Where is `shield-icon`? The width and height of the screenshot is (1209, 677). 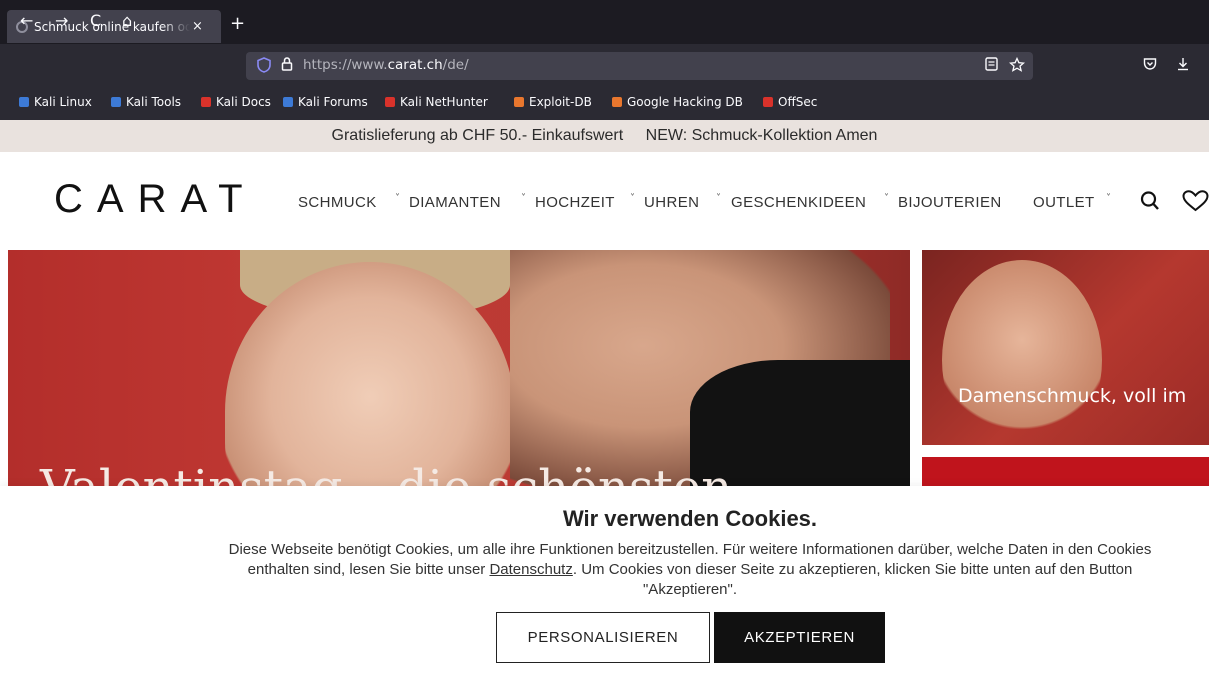 shield-icon is located at coordinates (264, 67).